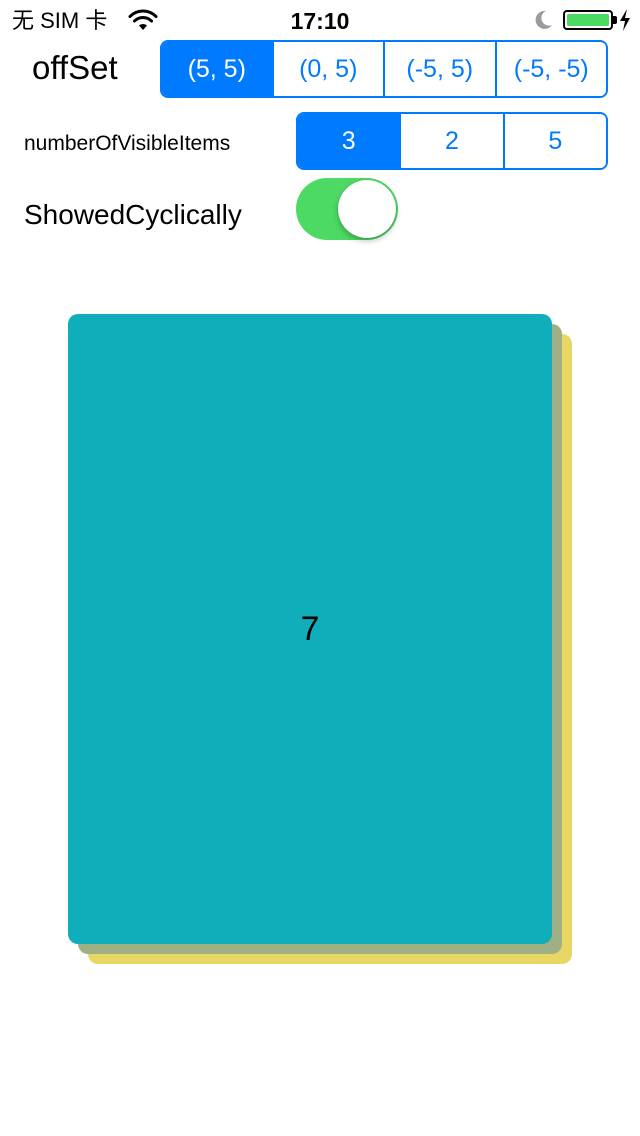  What do you see at coordinates (625, 20) in the screenshot?
I see `charging-bolt-icon` at bounding box center [625, 20].